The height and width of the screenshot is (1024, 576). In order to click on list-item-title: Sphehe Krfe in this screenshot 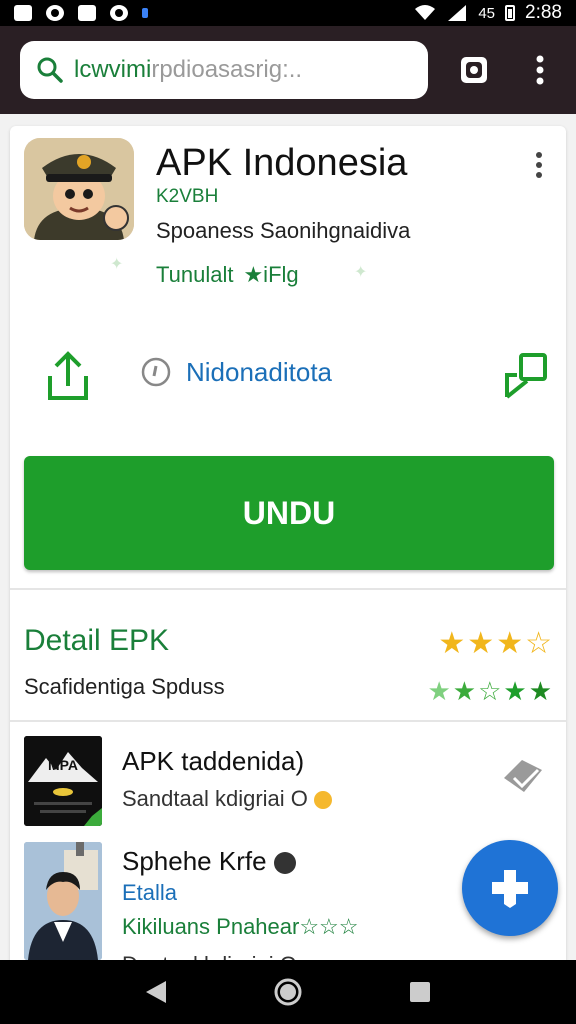, I will do `click(209, 861)`.